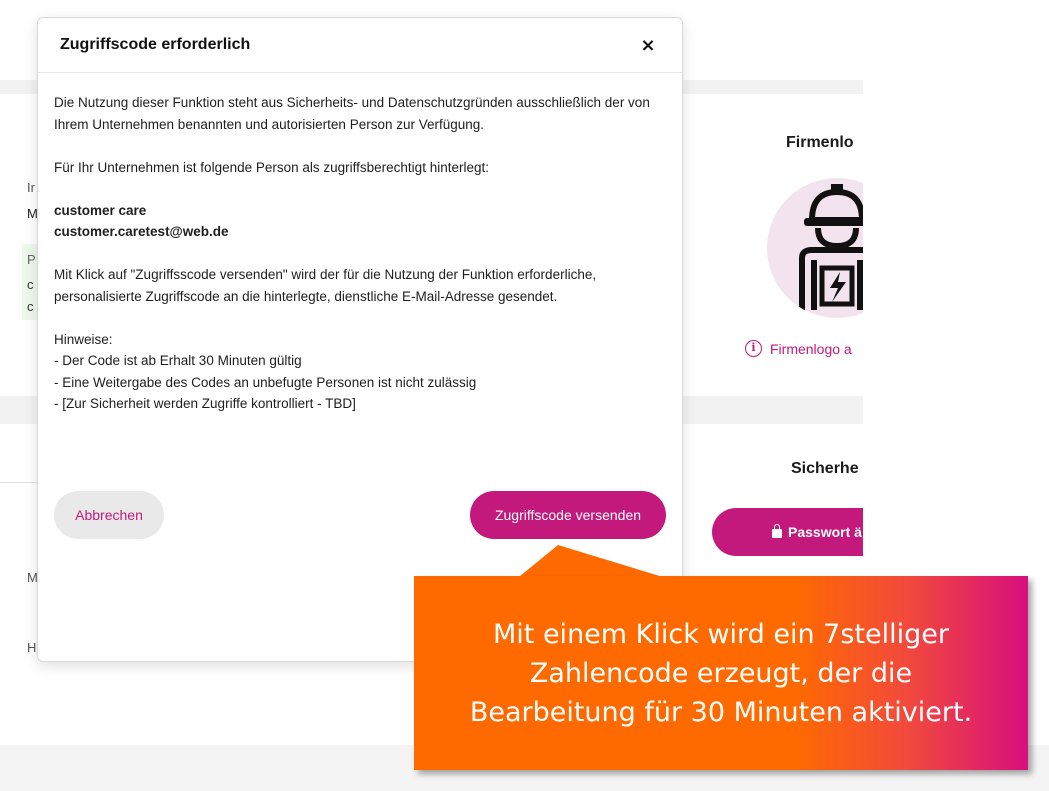 This screenshot has height=791, width=1049. I want to click on background-field-label: Ir, so click(31, 187).